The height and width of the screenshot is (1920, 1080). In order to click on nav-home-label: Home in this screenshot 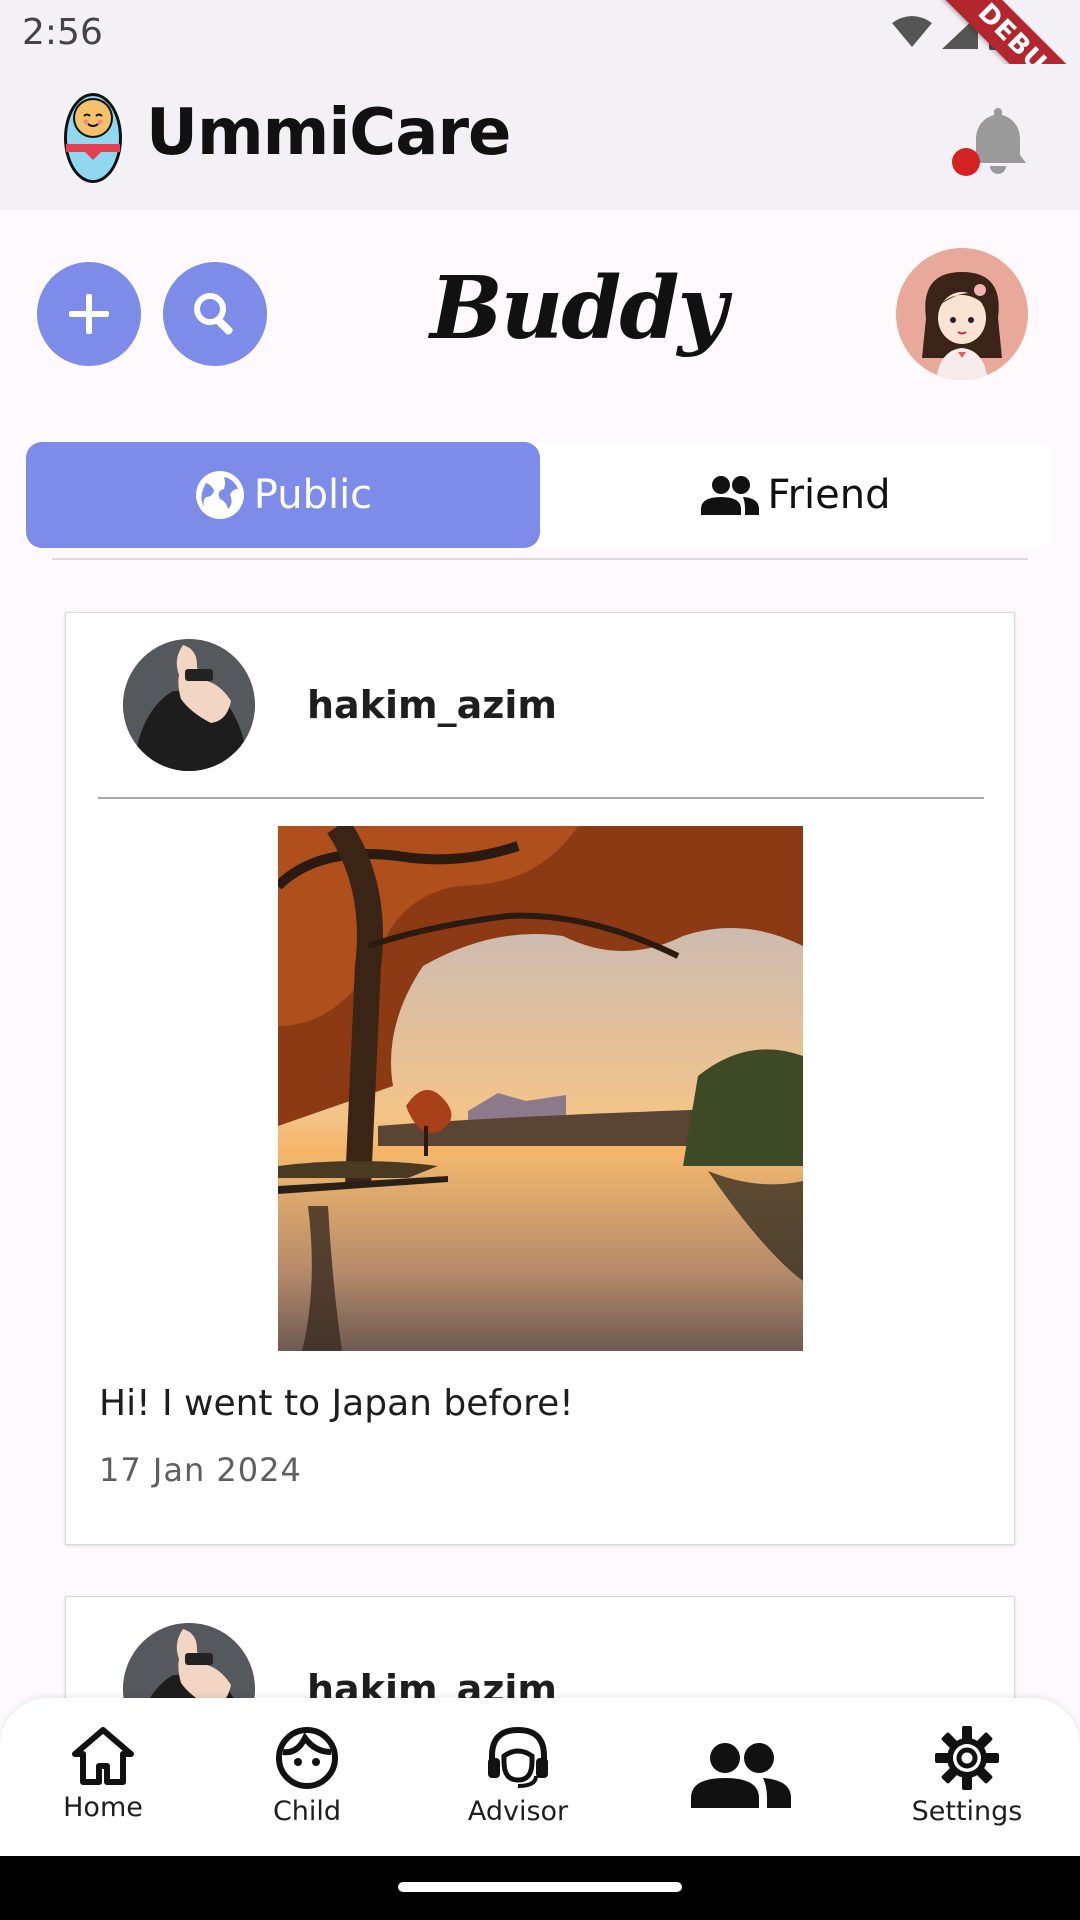, I will do `click(103, 1807)`.